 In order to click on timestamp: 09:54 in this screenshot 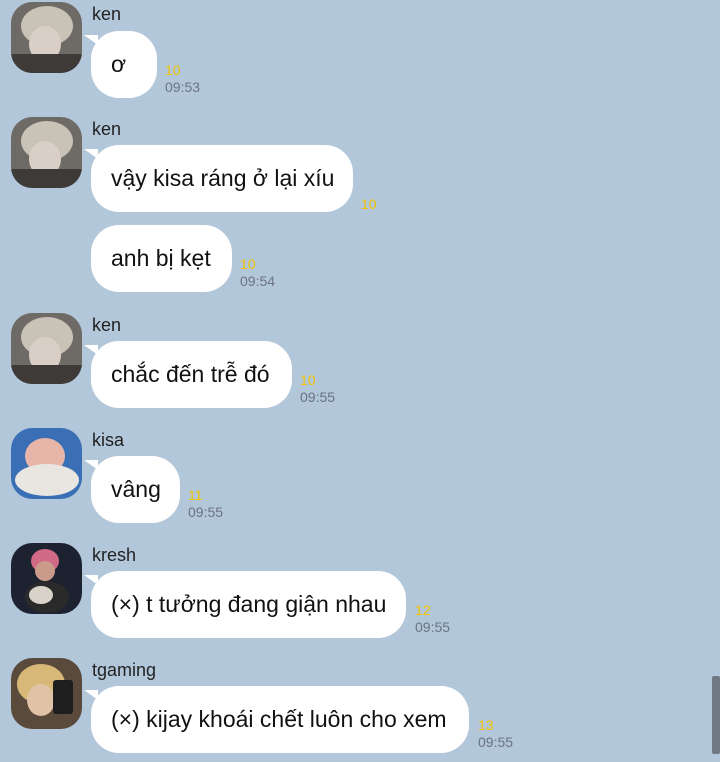, I will do `click(258, 281)`.